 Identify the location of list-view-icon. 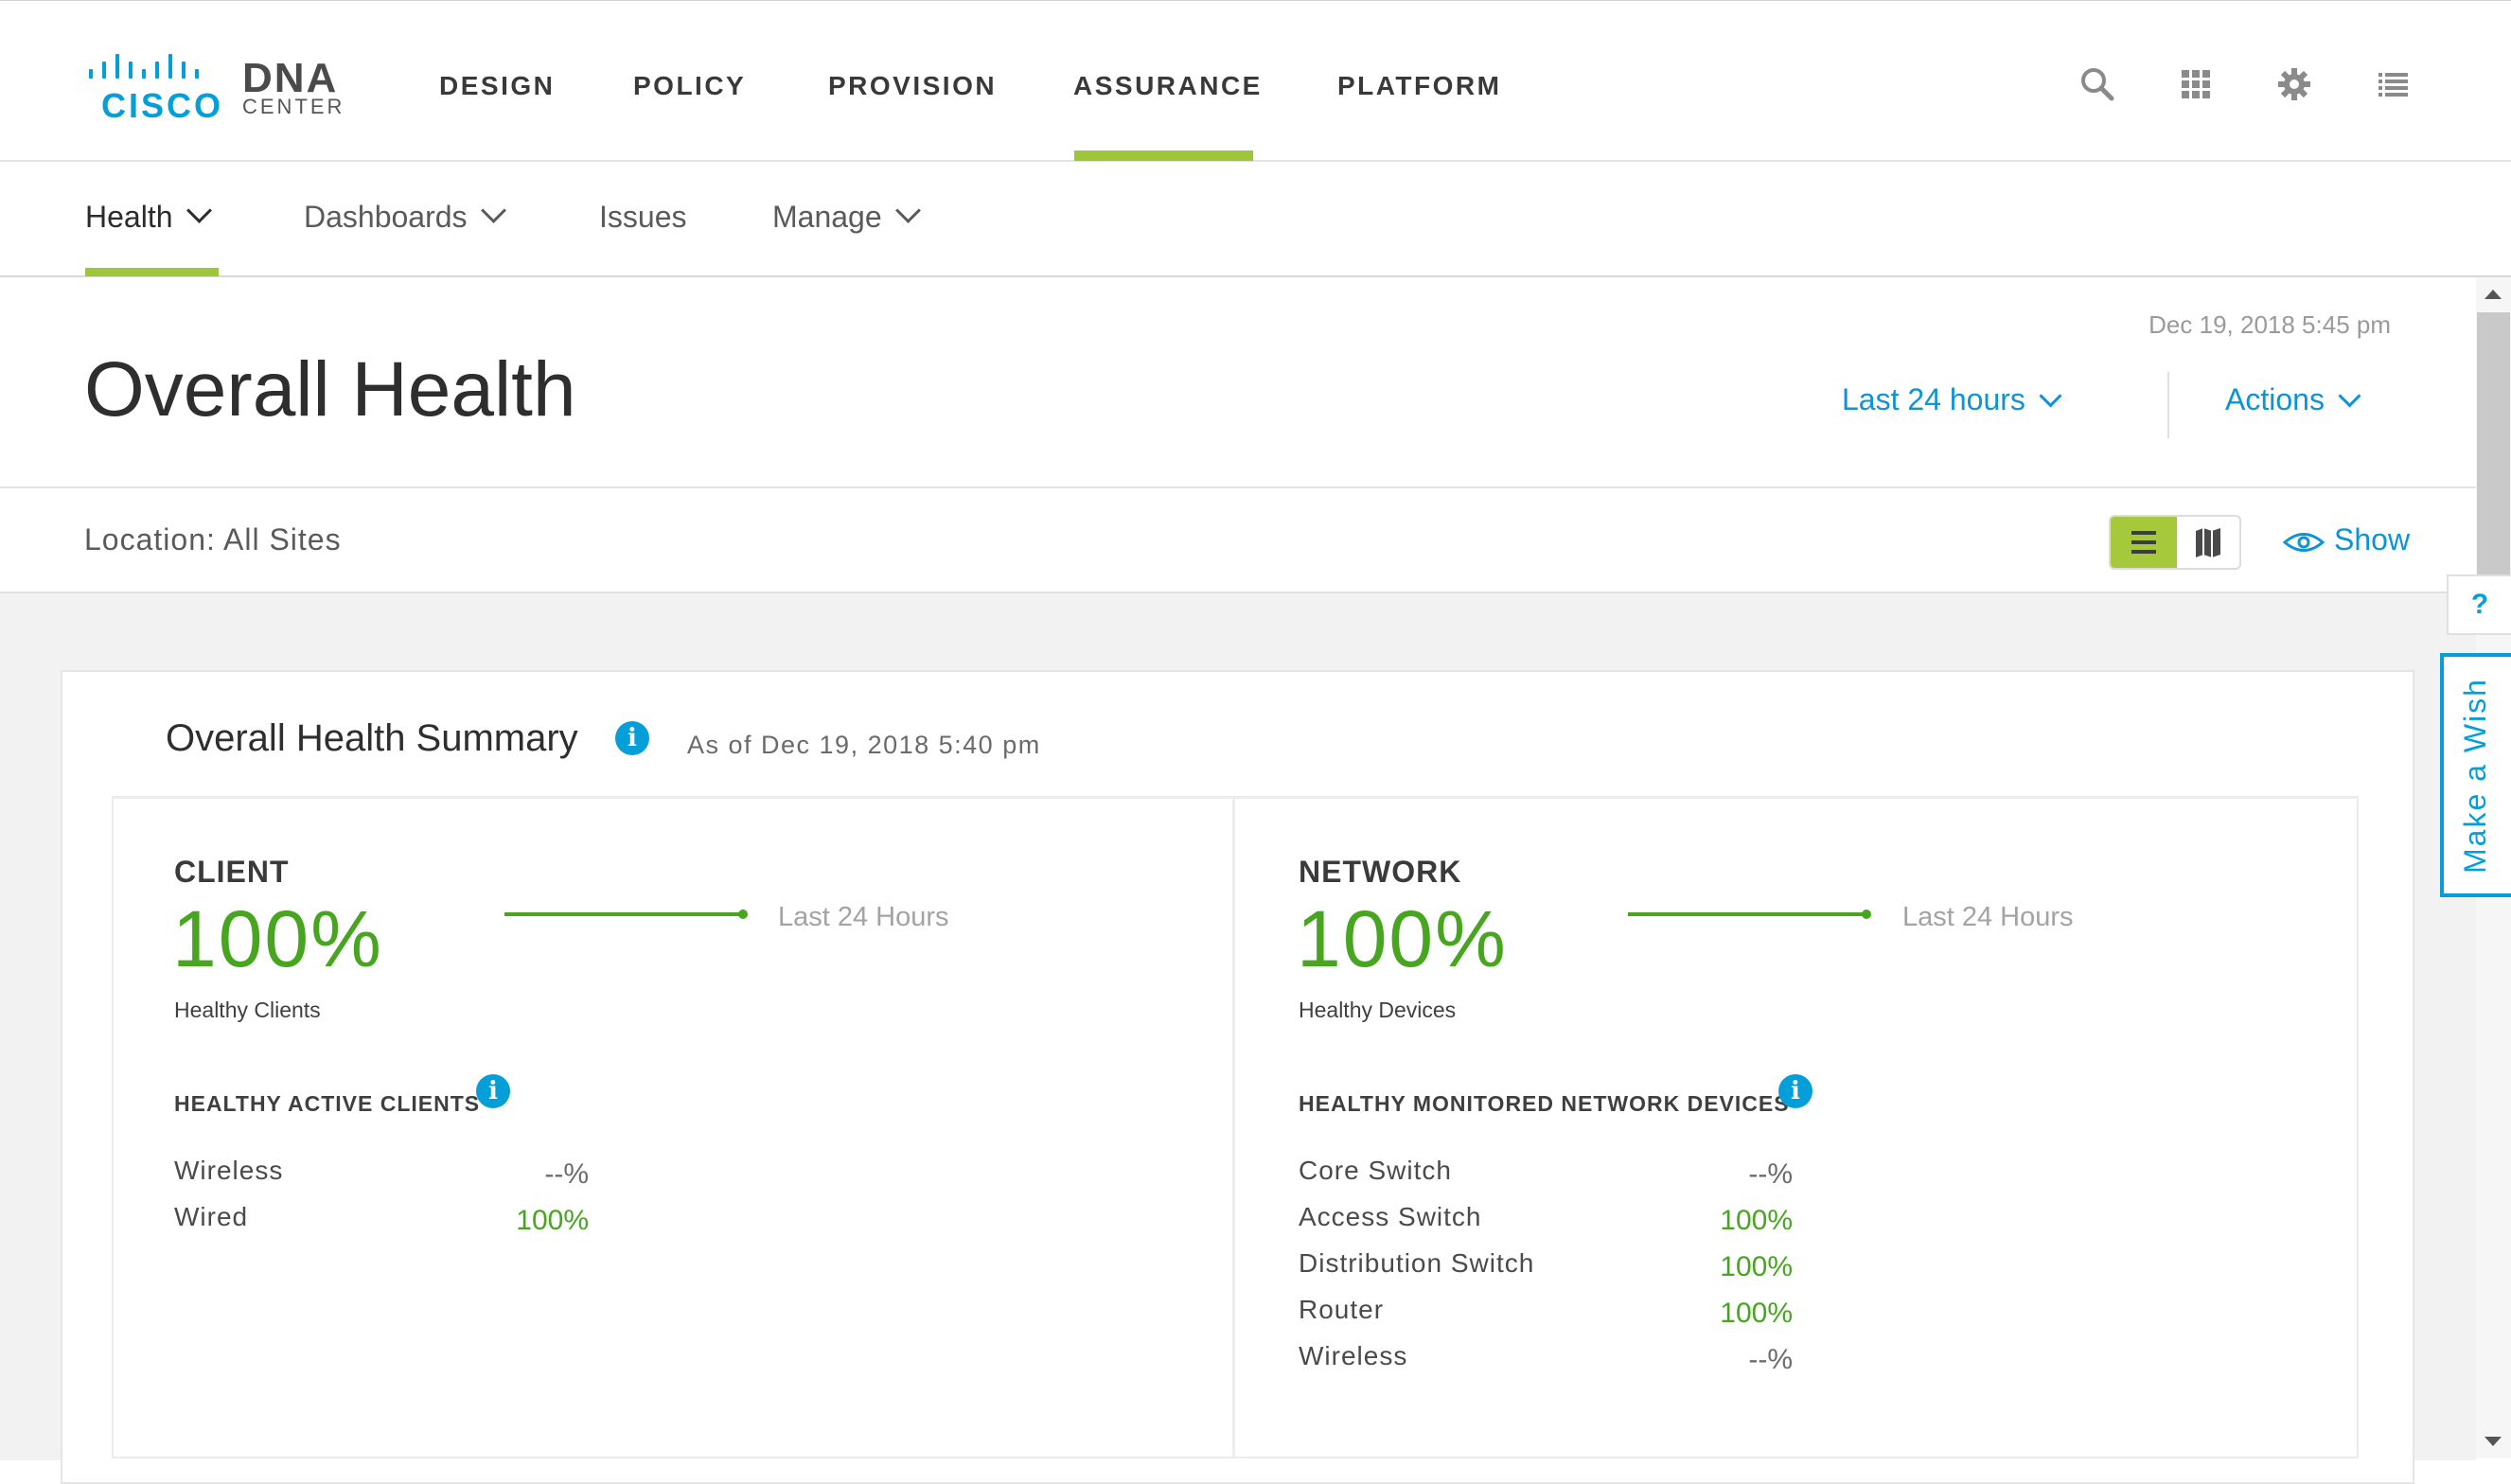
(2143, 542).